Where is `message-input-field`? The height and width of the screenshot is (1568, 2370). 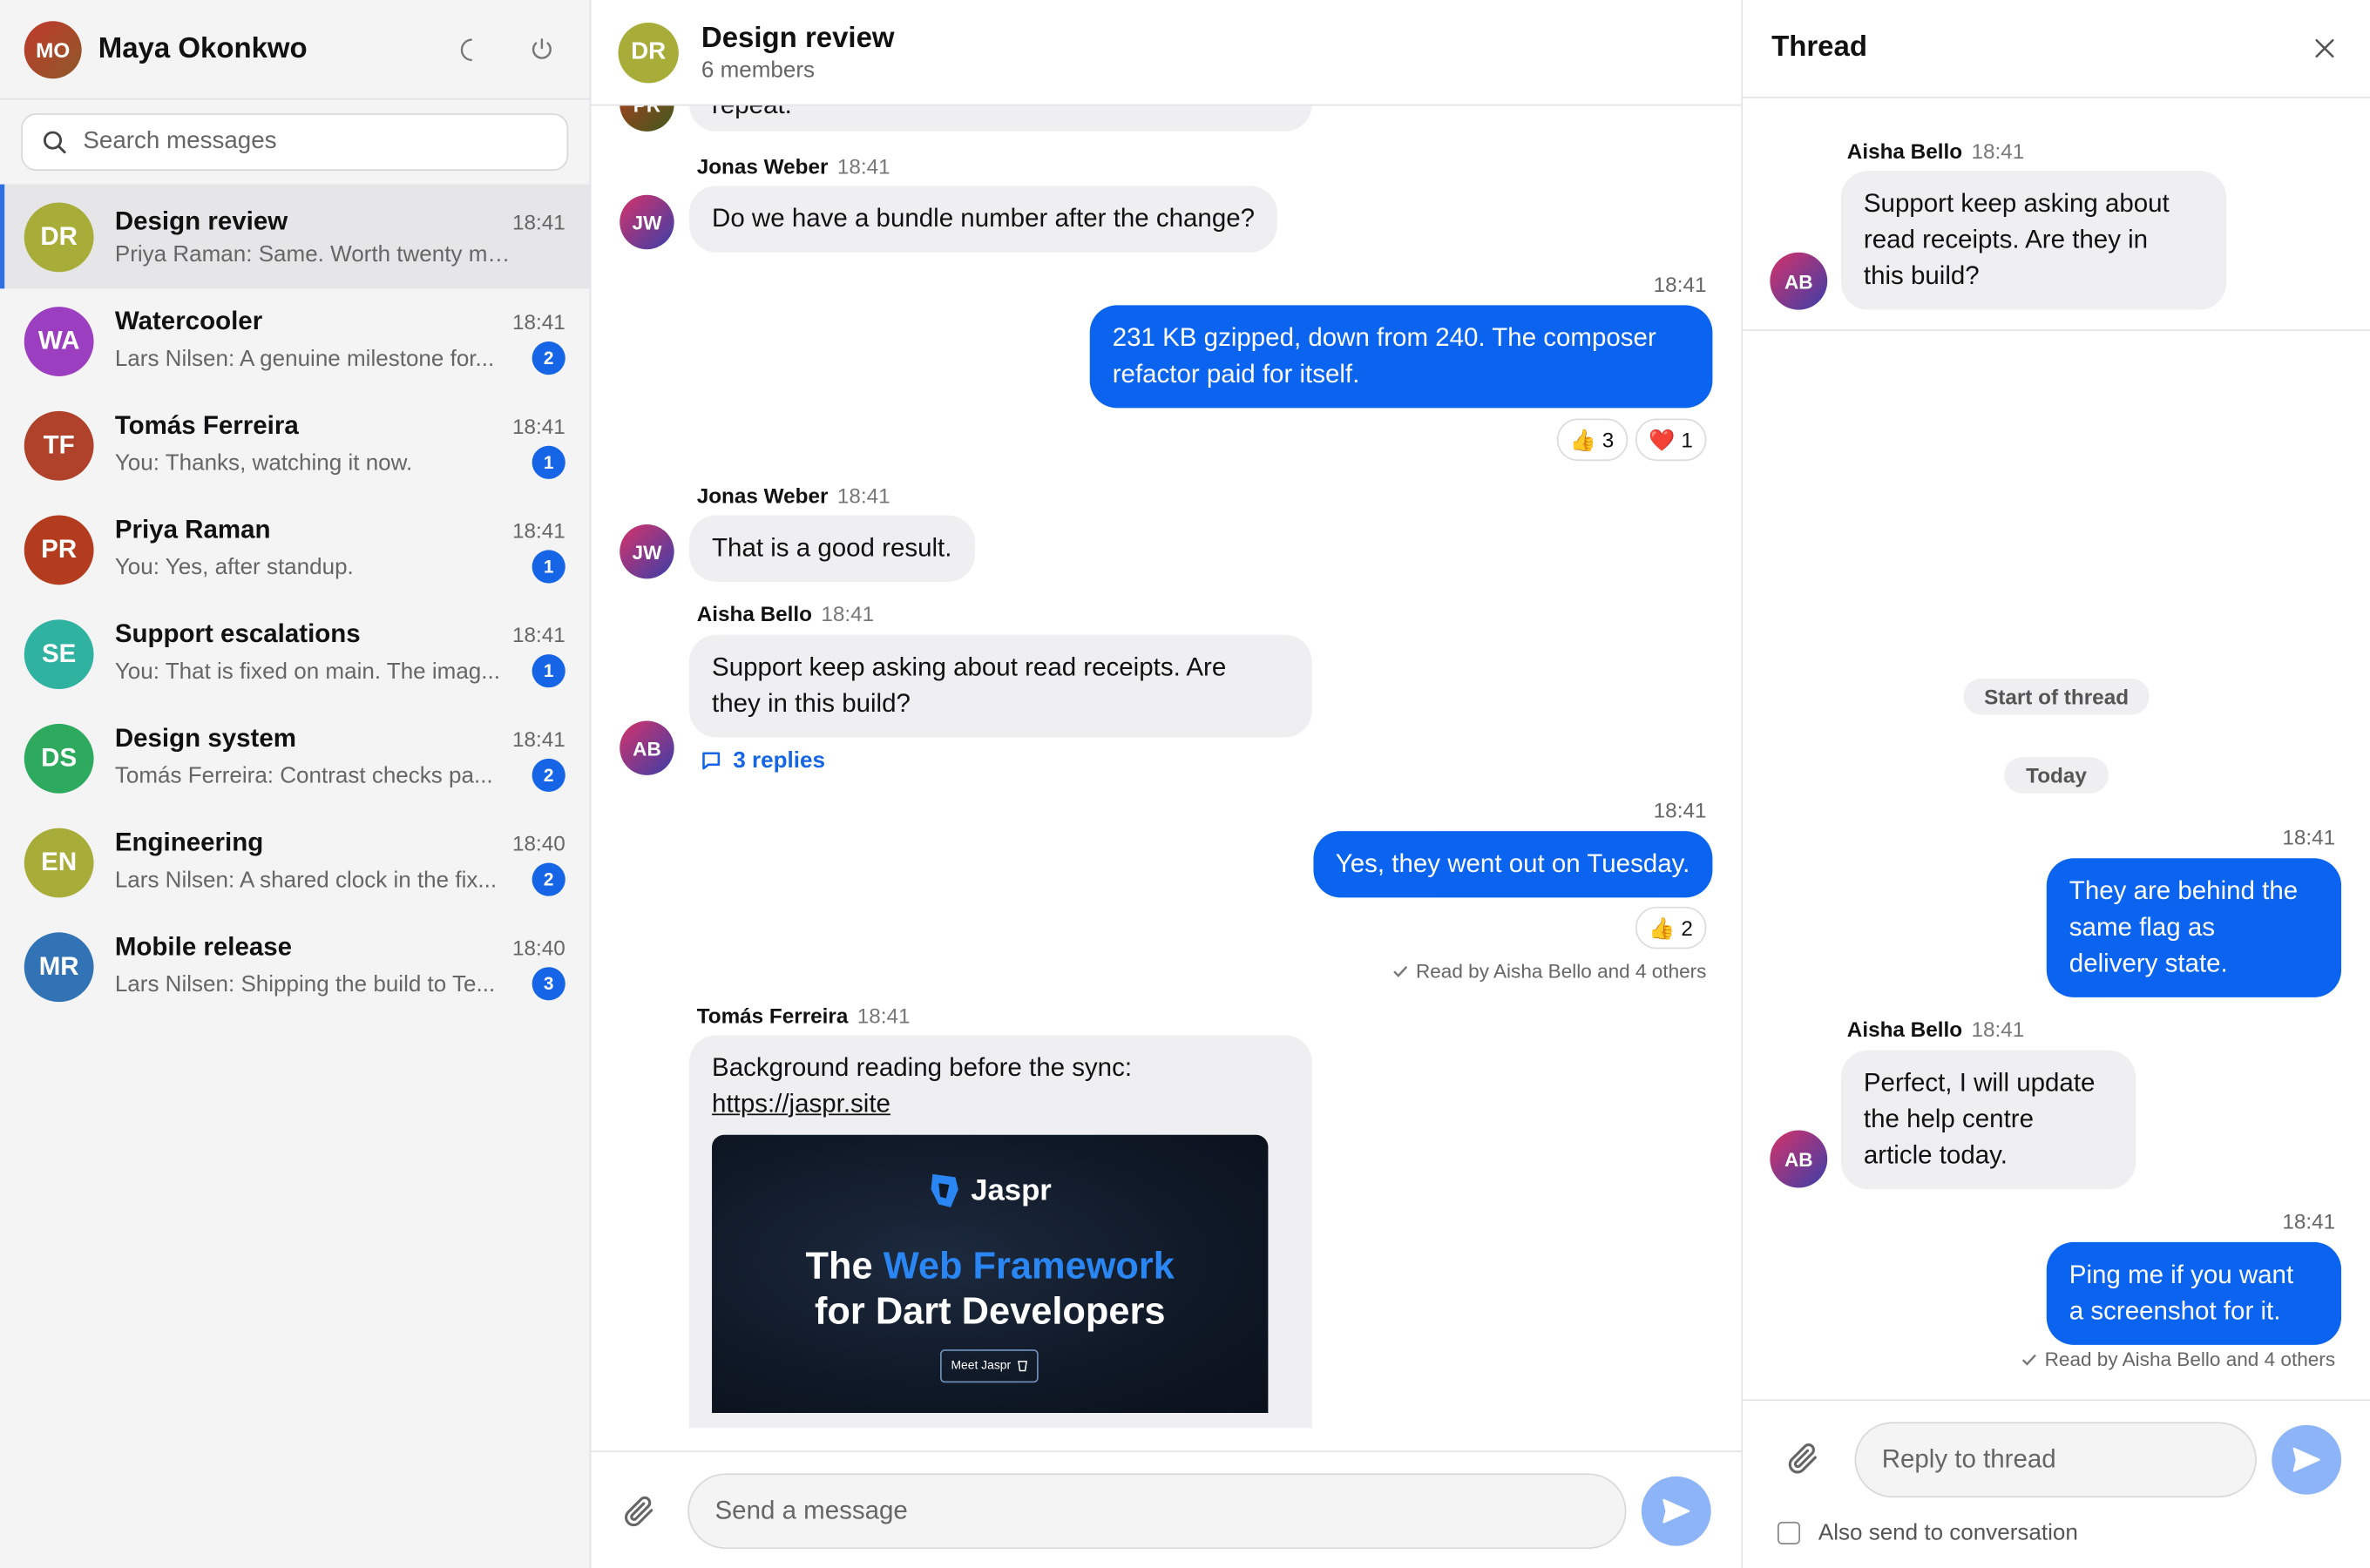 message-input-field is located at coordinates (1157, 1510).